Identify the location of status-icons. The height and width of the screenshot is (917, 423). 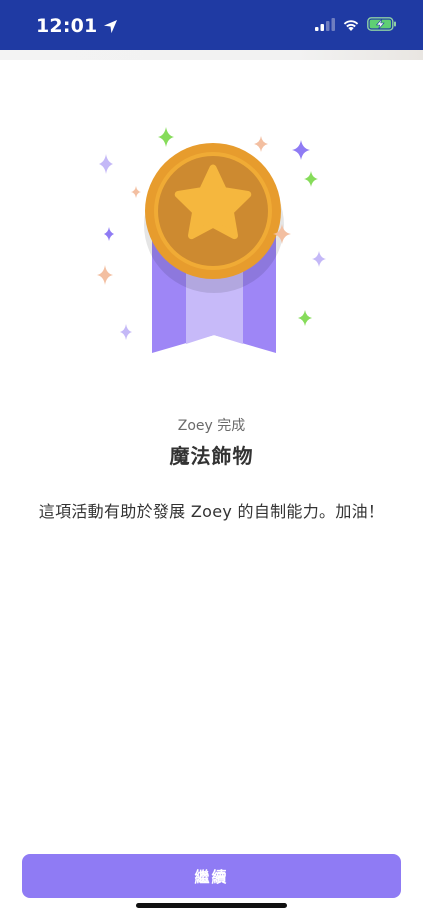
(356, 24).